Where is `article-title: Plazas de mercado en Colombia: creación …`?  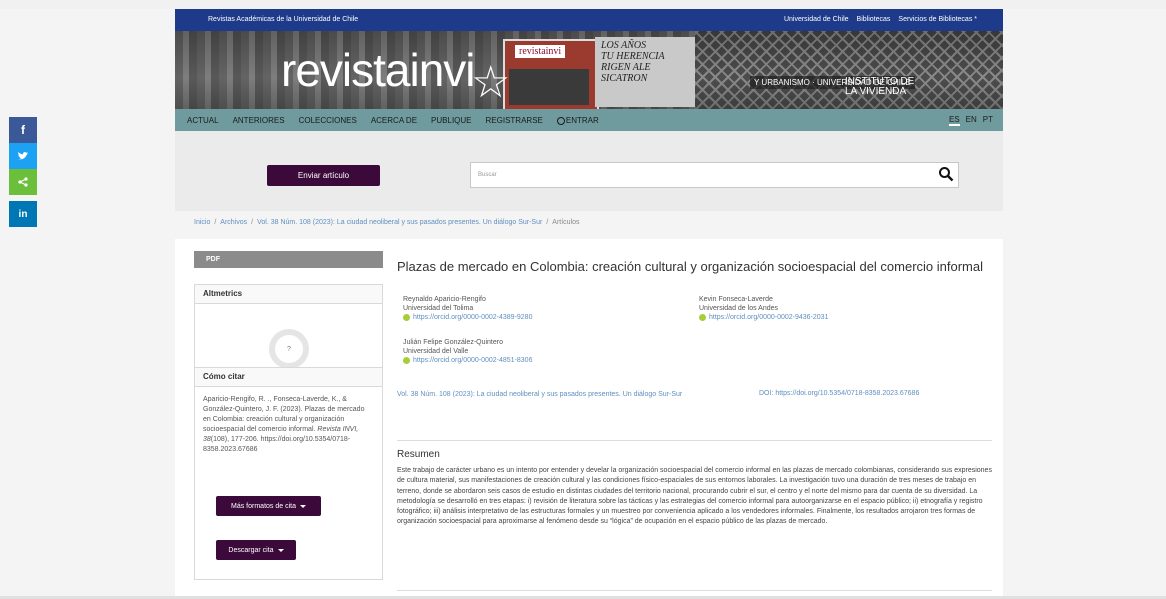
article-title: Plazas de mercado en Colombia: creación … is located at coordinates (690, 266).